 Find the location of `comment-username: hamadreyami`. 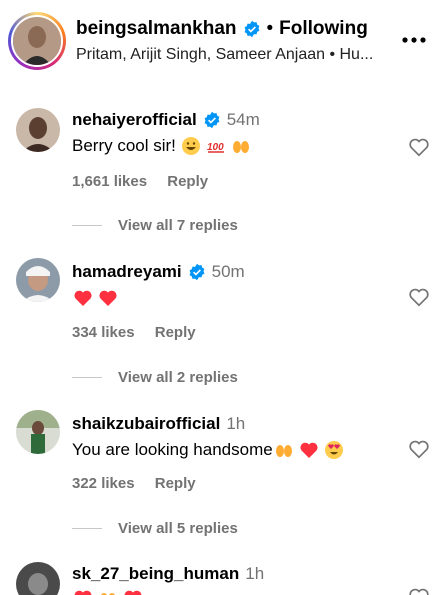

comment-username: hamadreyami is located at coordinates (127, 272).